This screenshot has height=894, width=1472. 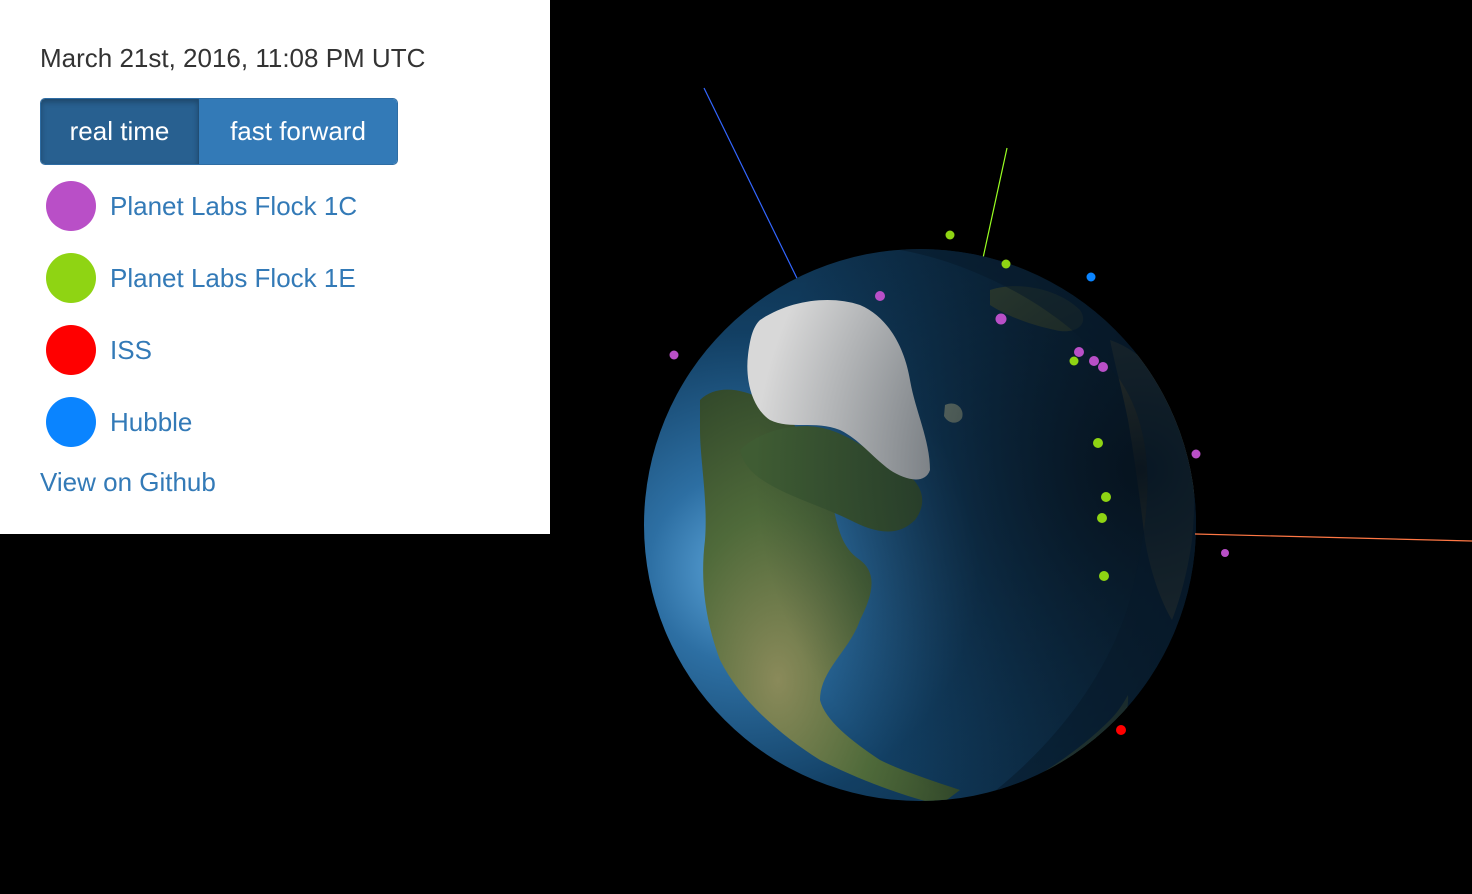 I want to click on y-axis-line, so click(x=995, y=203).